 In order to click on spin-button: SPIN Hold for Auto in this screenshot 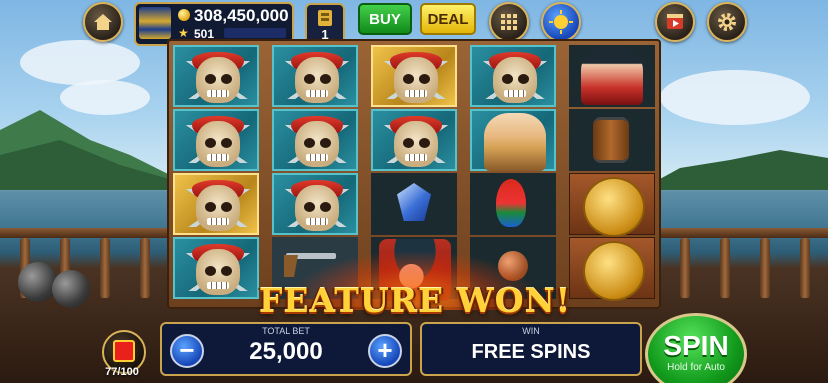, I will do `click(696, 348)`.